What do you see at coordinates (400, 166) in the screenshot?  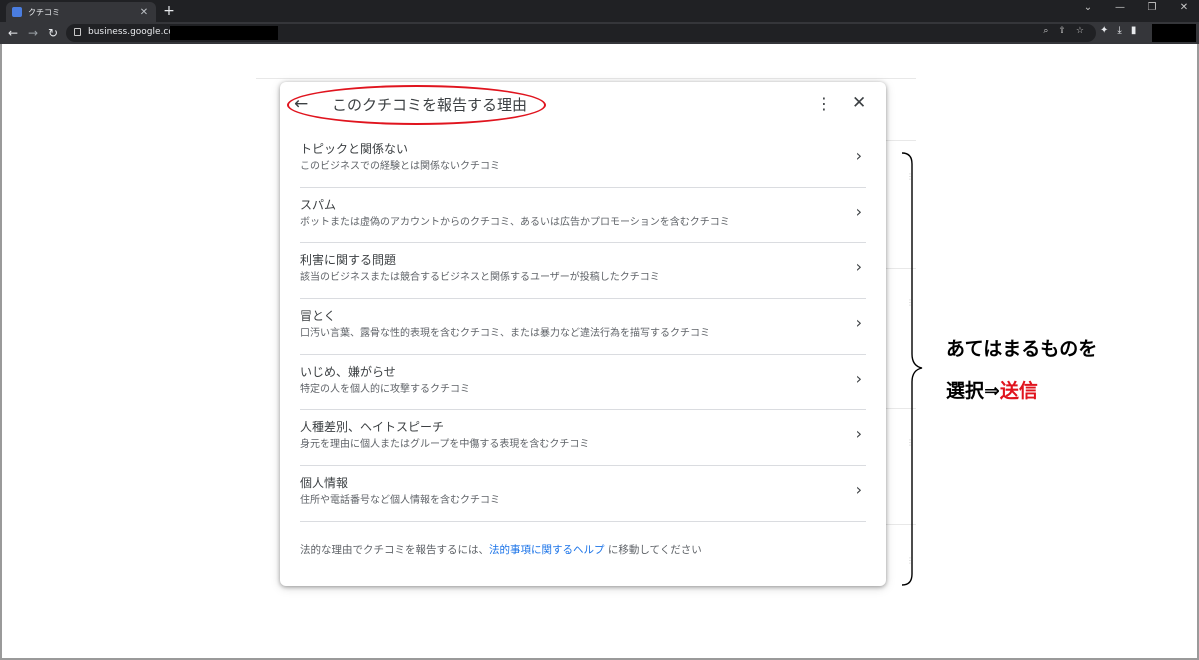 I see `reason-description: このビジネスでの経験とは関係ないクチコミ` at bounding box center [400, 166].